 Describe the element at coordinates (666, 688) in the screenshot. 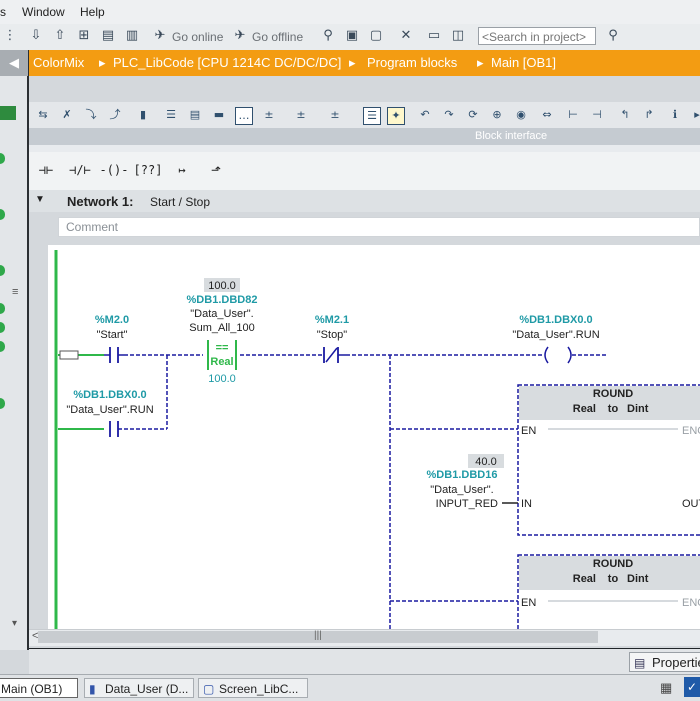

I see `grid-icon: ▦` at that location.